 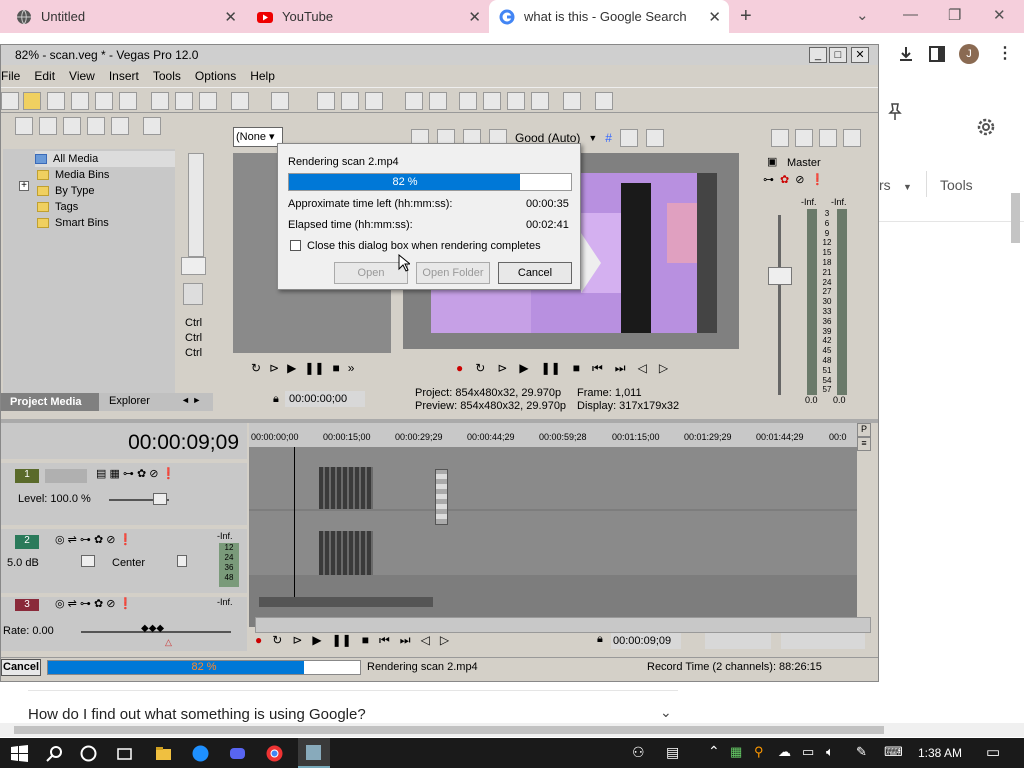 I want to click on tray-device-icon: ▭, so click(x=808, y=752).